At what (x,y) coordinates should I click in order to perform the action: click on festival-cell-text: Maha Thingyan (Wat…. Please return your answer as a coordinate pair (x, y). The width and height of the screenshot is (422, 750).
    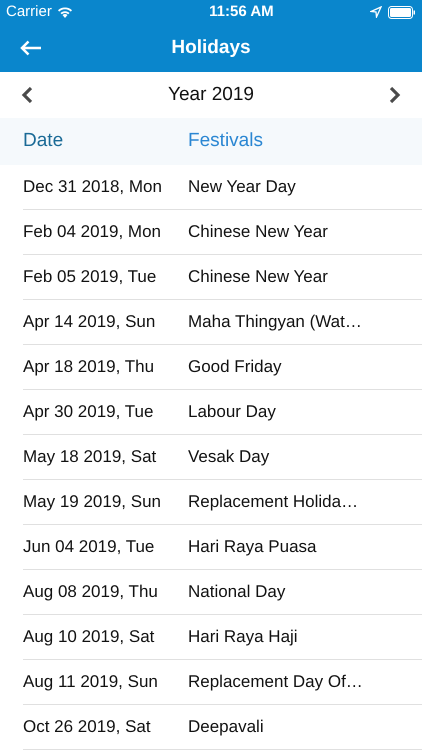
    Looking at the image, I should click on (275, 322).